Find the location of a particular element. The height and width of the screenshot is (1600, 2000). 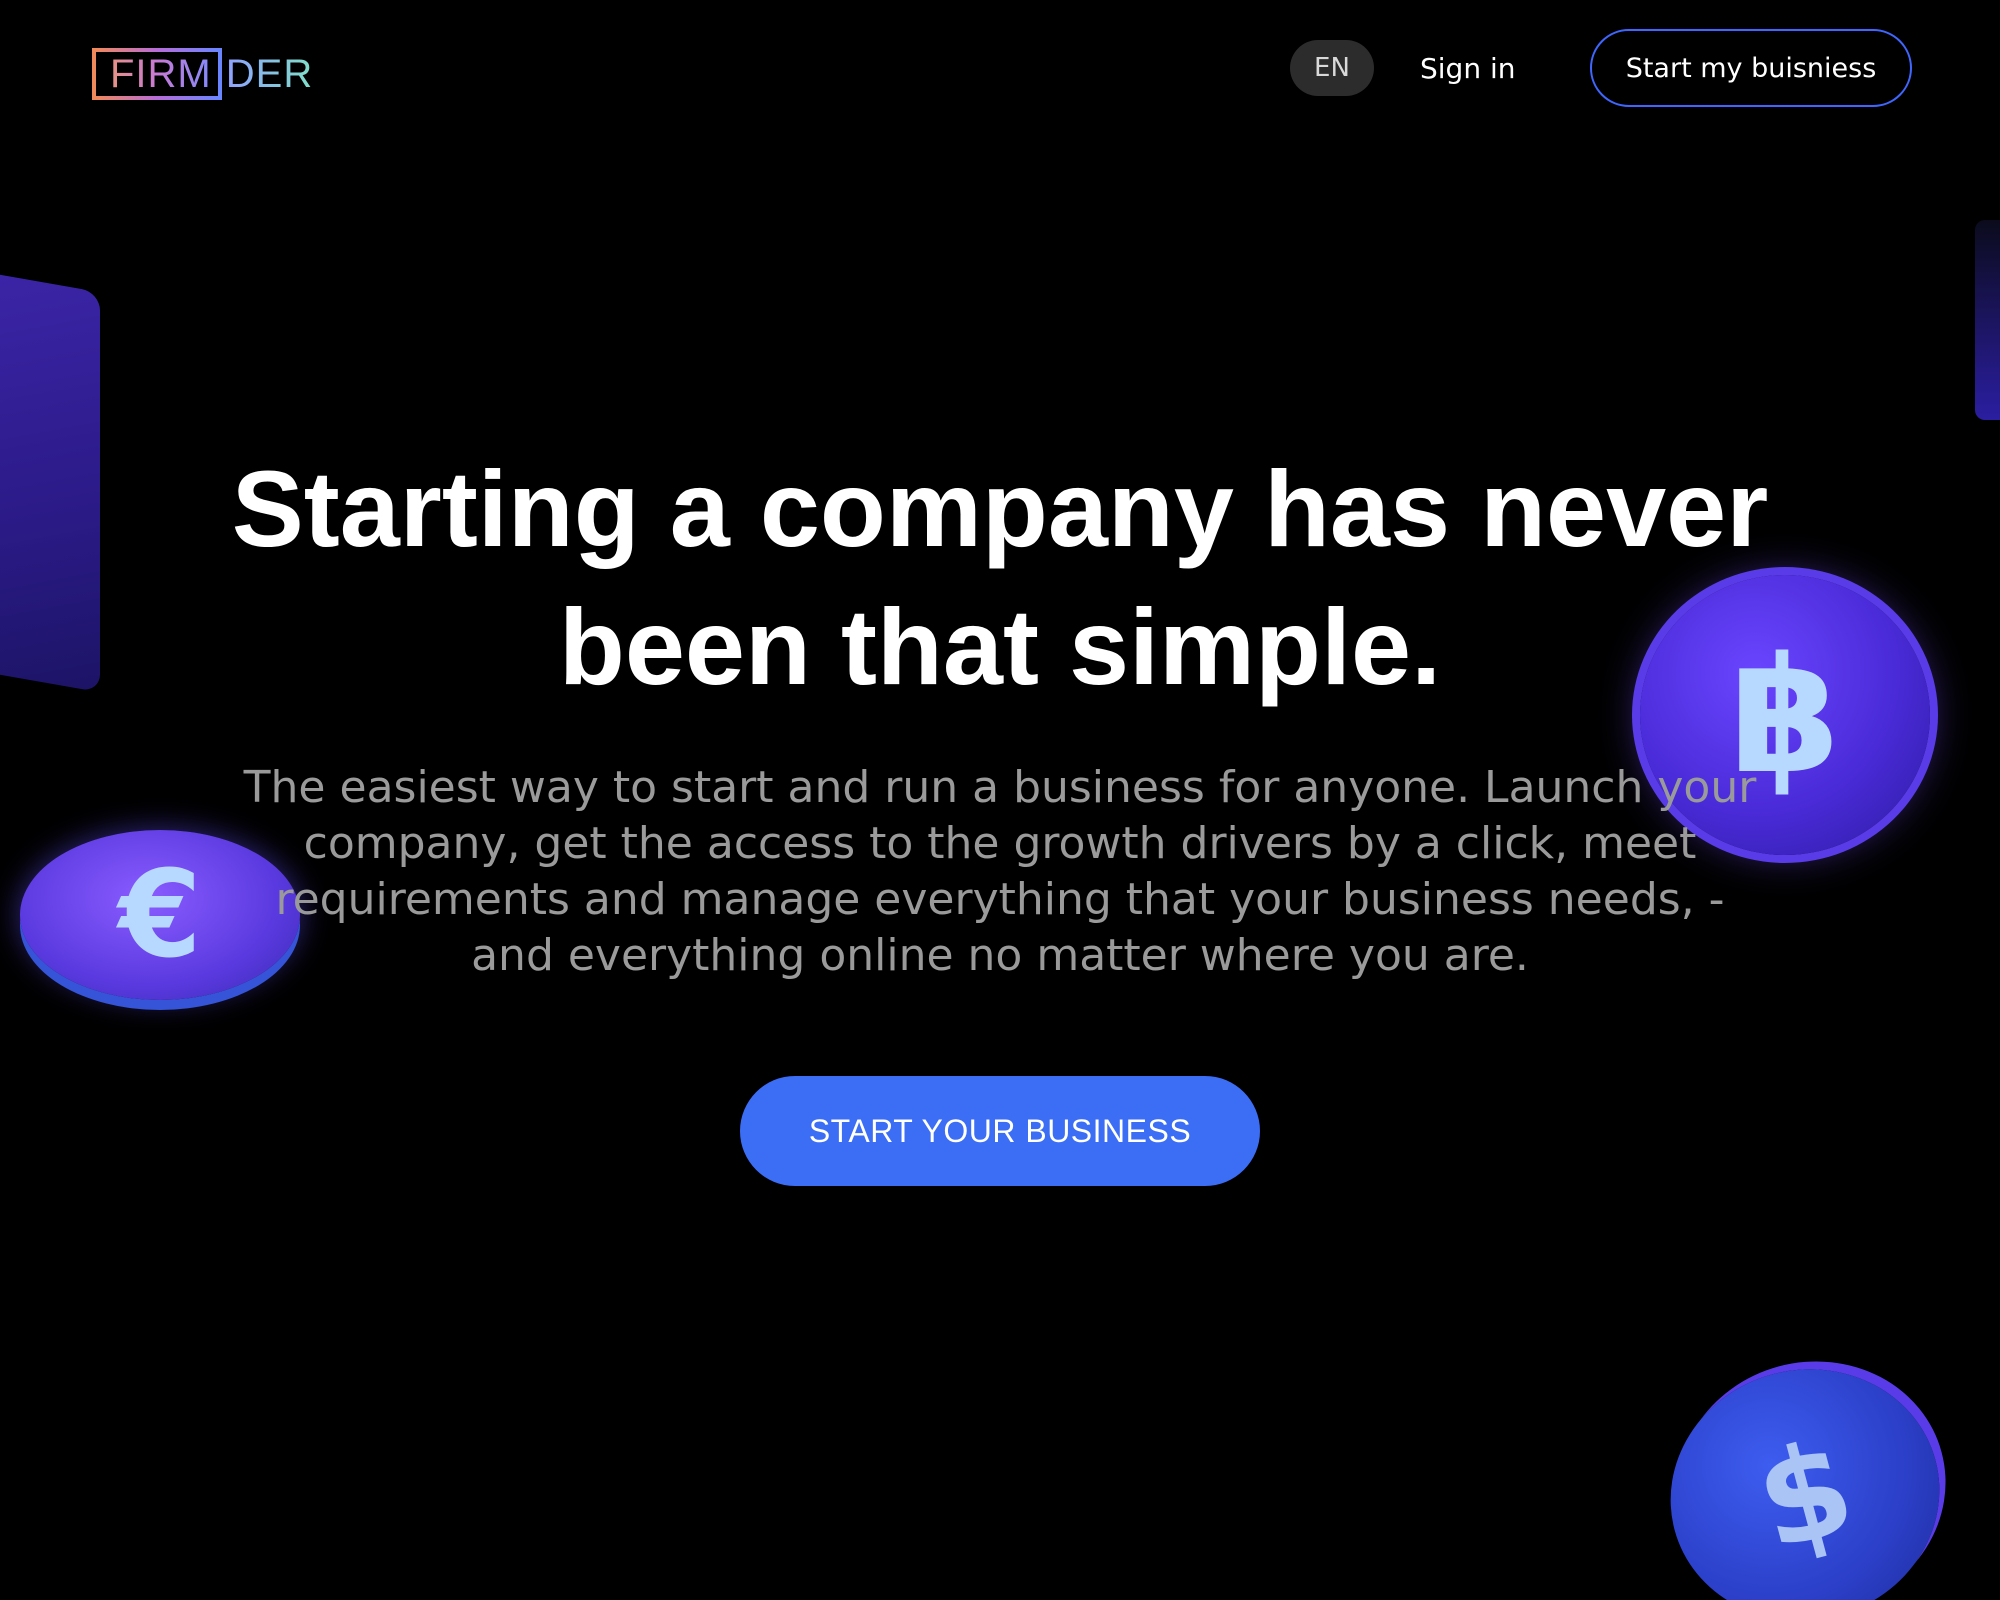

hero-title-line-2: been that simple. is located at coordinates (1000, 646).